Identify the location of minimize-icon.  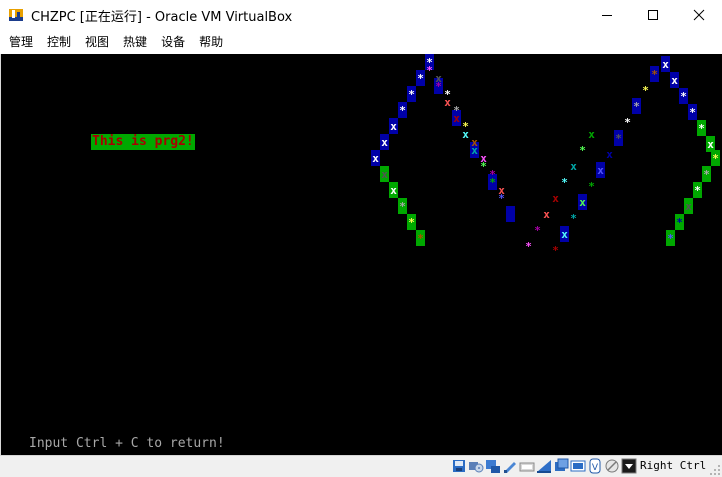
(607, 15).